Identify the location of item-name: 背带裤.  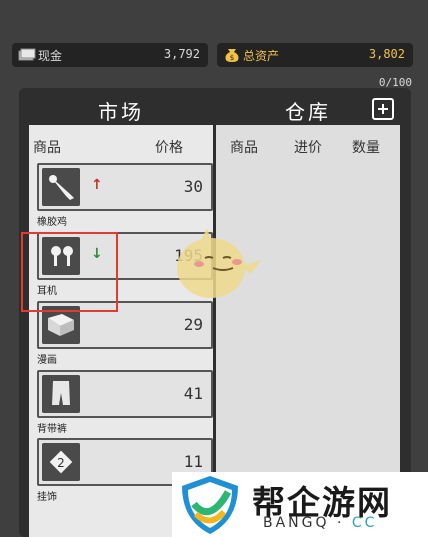
(52, 429).